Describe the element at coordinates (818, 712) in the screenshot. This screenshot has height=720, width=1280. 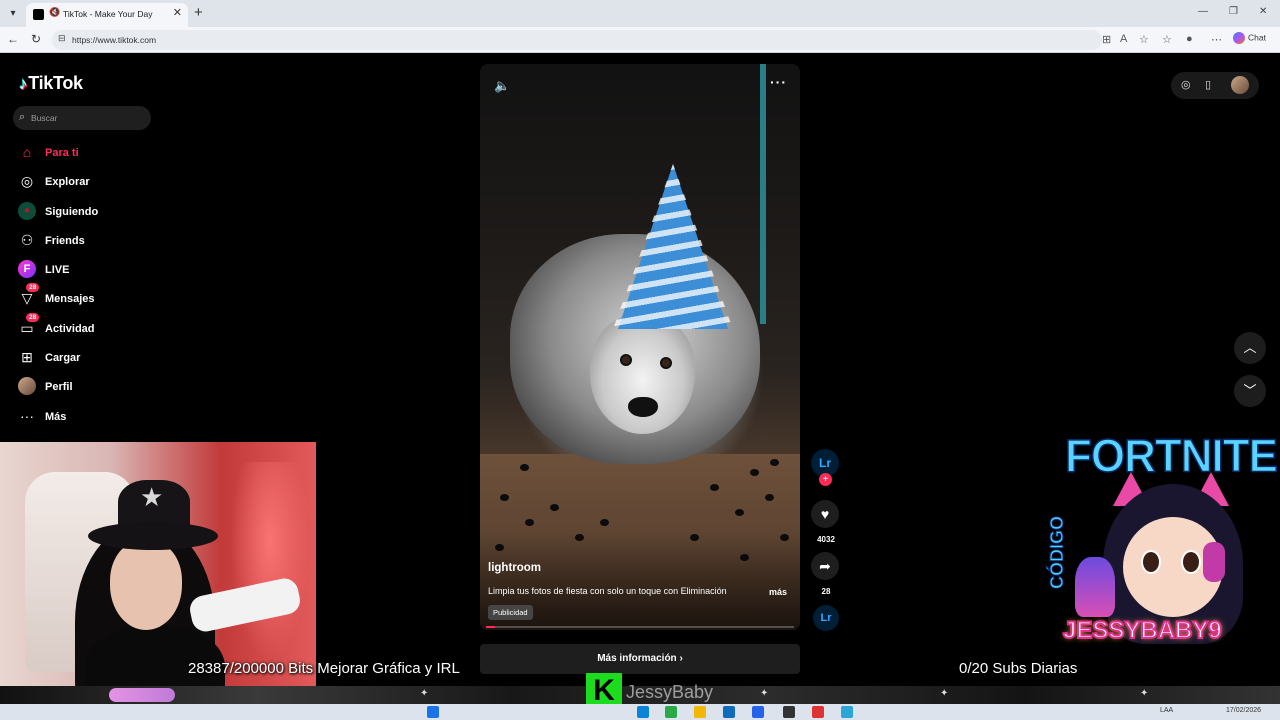
I see `app2-icon` at that location.